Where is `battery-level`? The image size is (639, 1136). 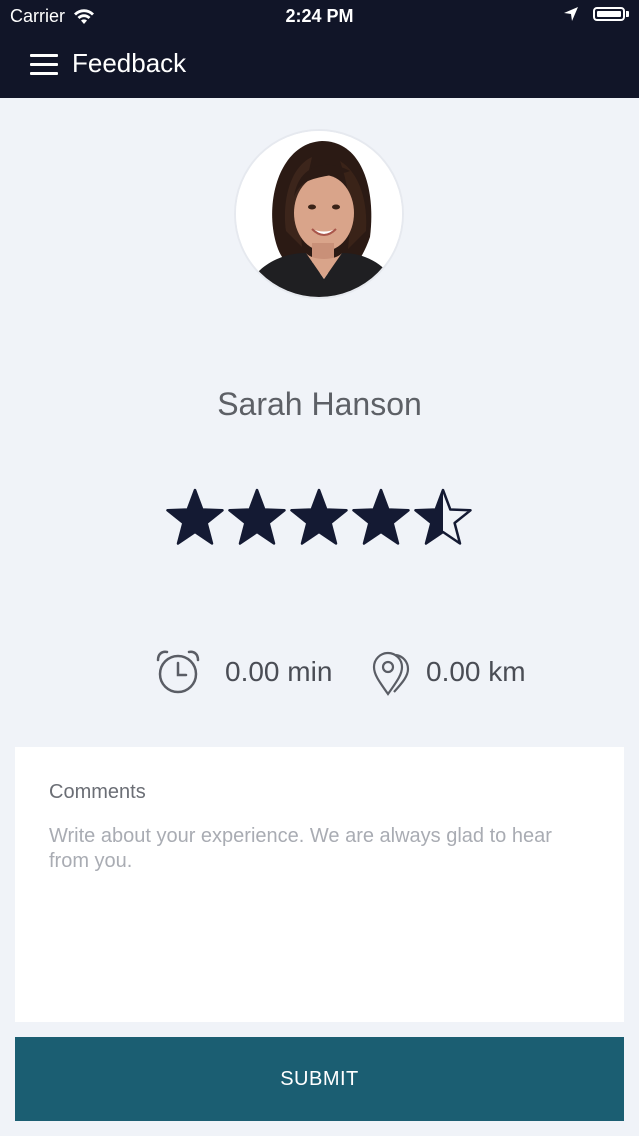
battery-level is located at coordinates (609, 14).